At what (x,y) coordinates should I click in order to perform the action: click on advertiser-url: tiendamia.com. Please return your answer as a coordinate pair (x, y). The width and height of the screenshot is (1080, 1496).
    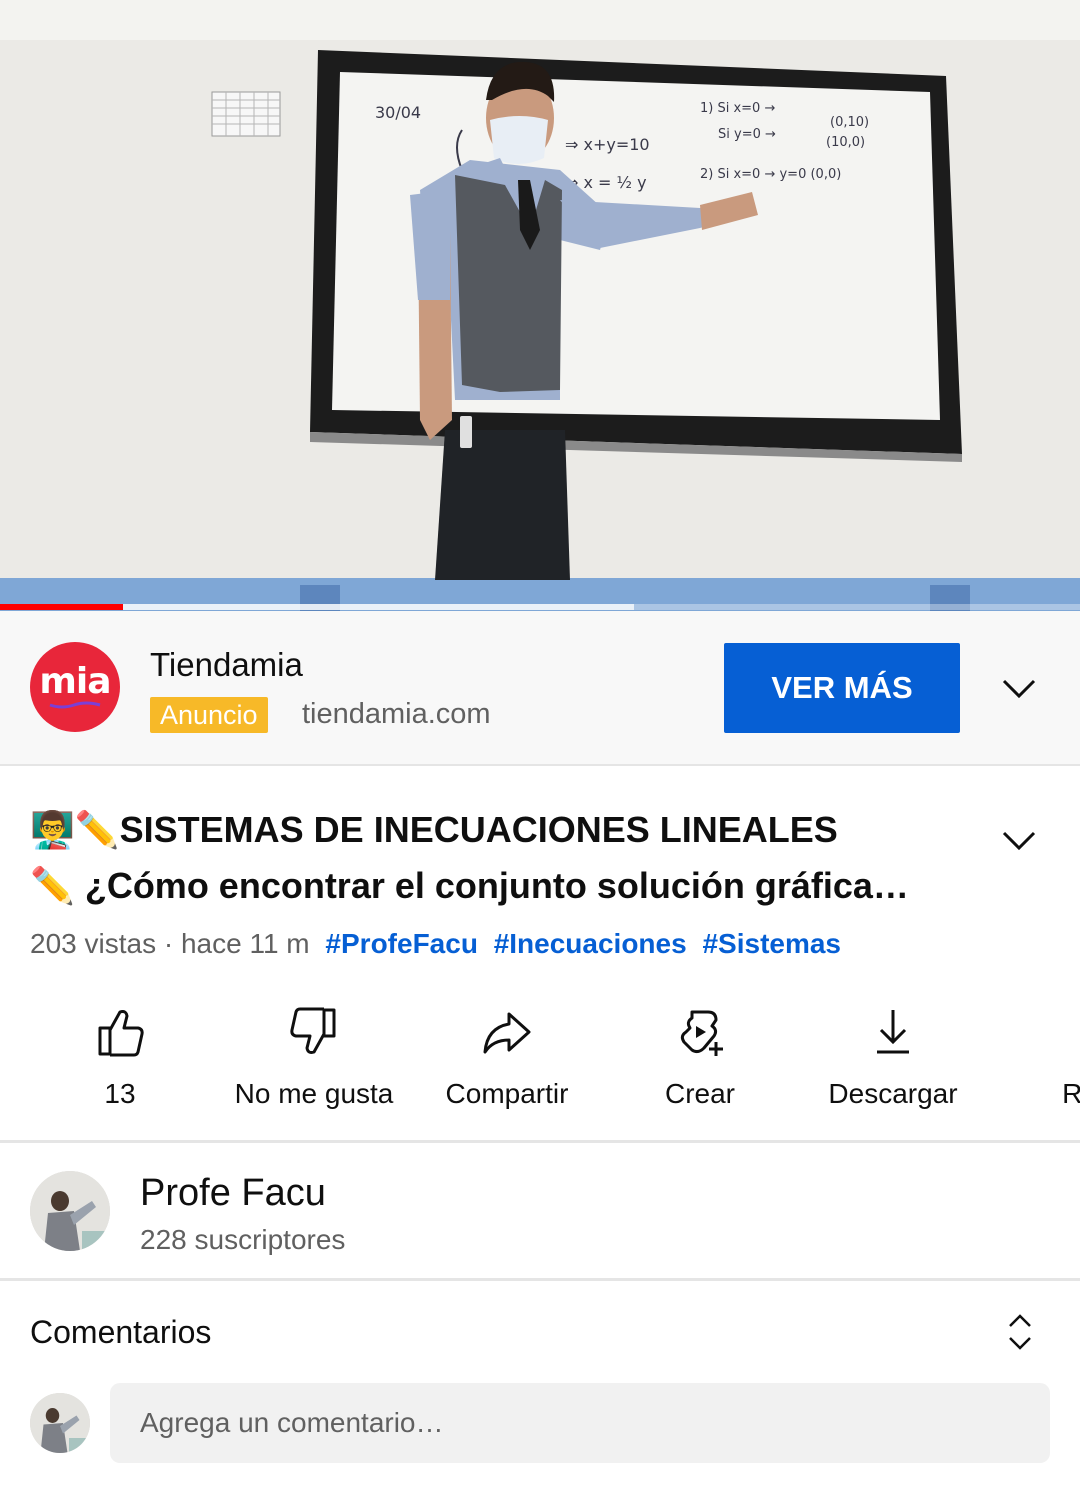
    Looking at the image, I should click on (396, 714).